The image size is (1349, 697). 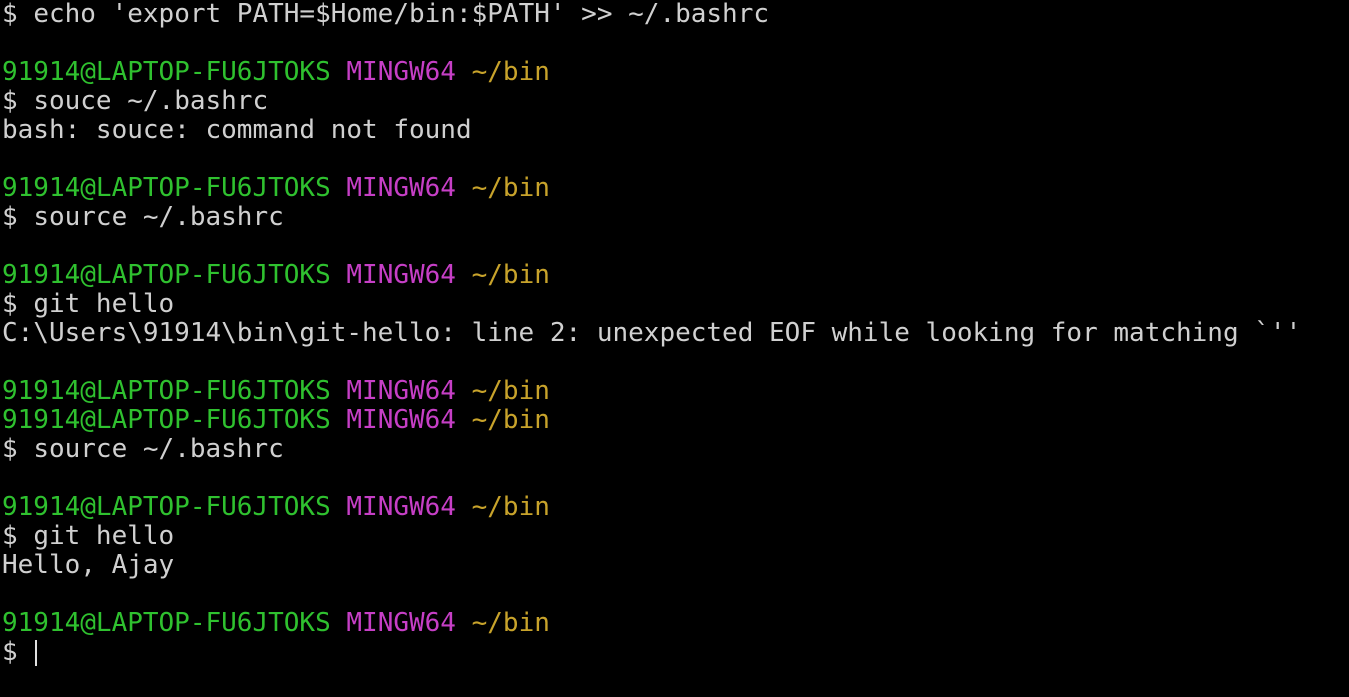 I want to click on command-line: $ souce ~/.bashrc, so click(x=135, y=101).